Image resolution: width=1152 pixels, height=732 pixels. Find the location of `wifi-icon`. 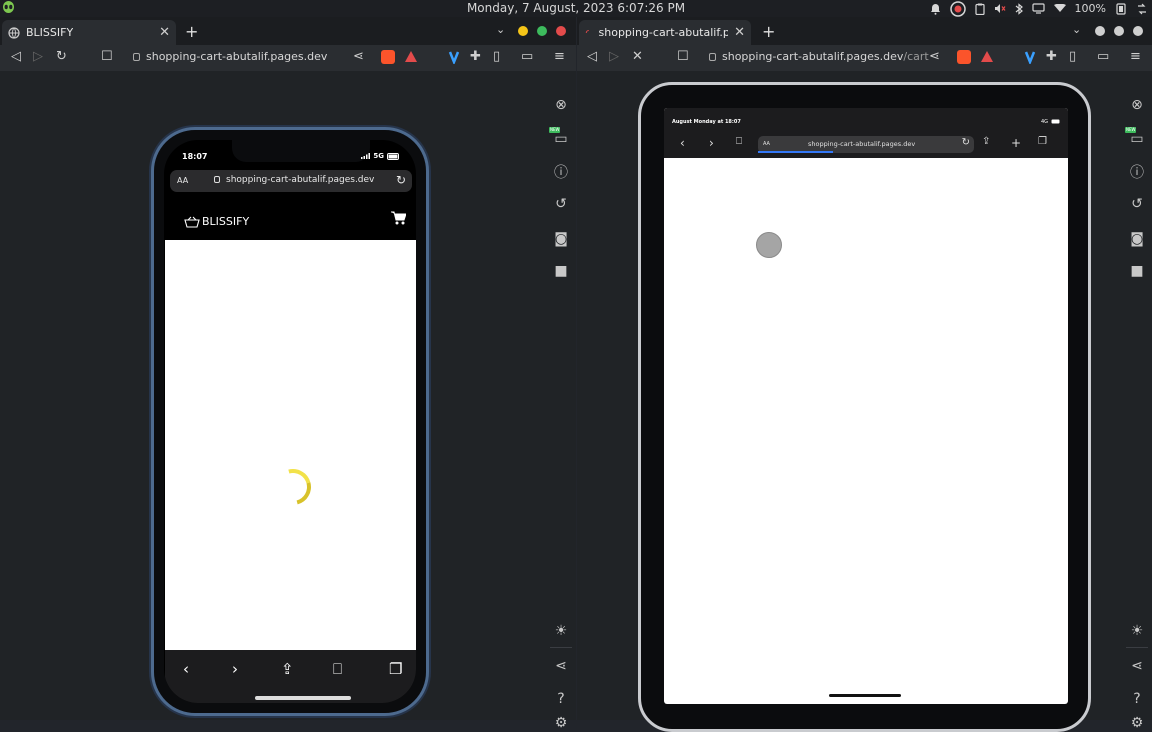

wifi-icon is located at coordinates (1059, 8).